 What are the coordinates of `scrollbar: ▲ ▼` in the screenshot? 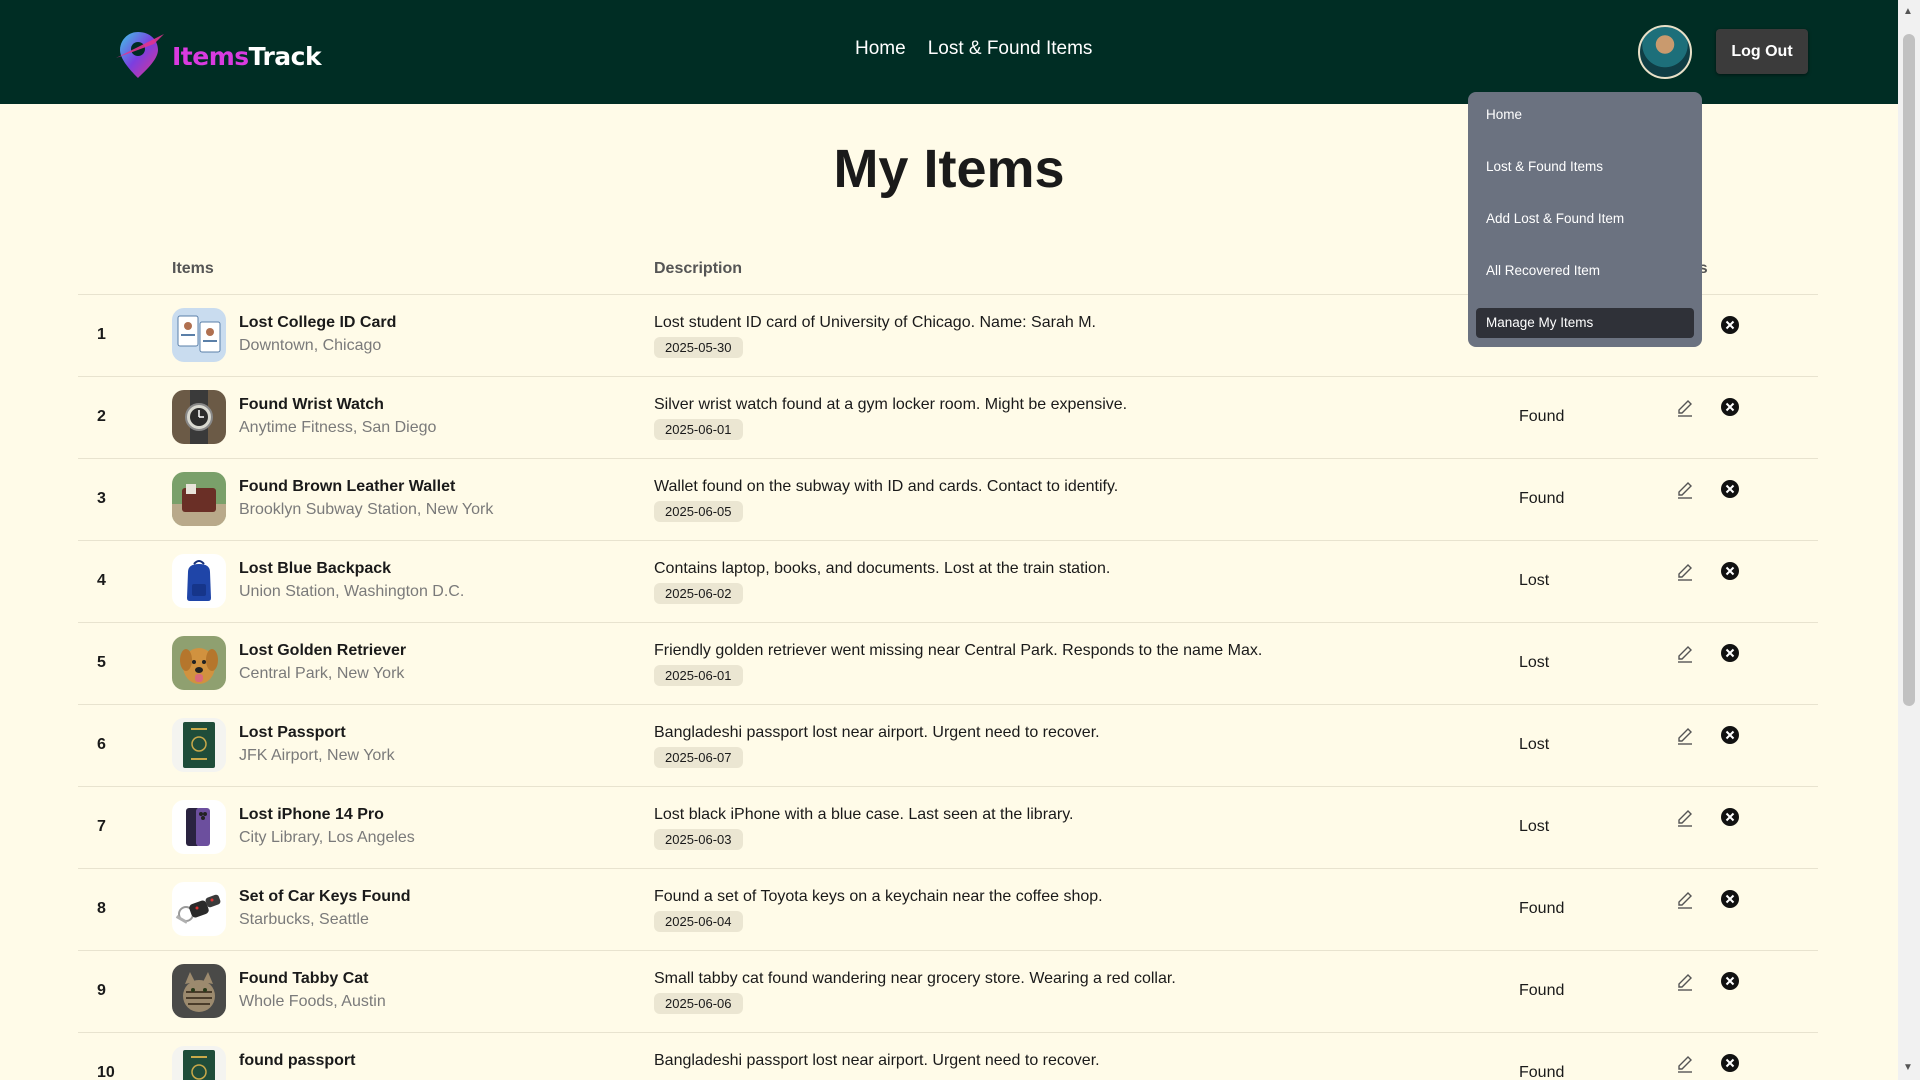 It's located at (1909, 540).